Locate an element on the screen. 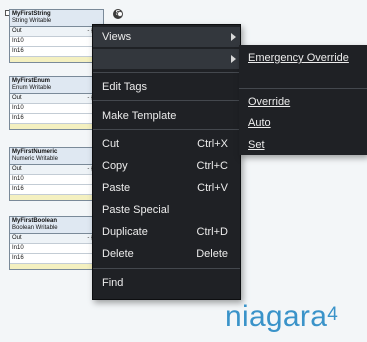 The height and width of the screenshot is (342, 367). menu-item-find: Find is located at coordinates (166, 283).